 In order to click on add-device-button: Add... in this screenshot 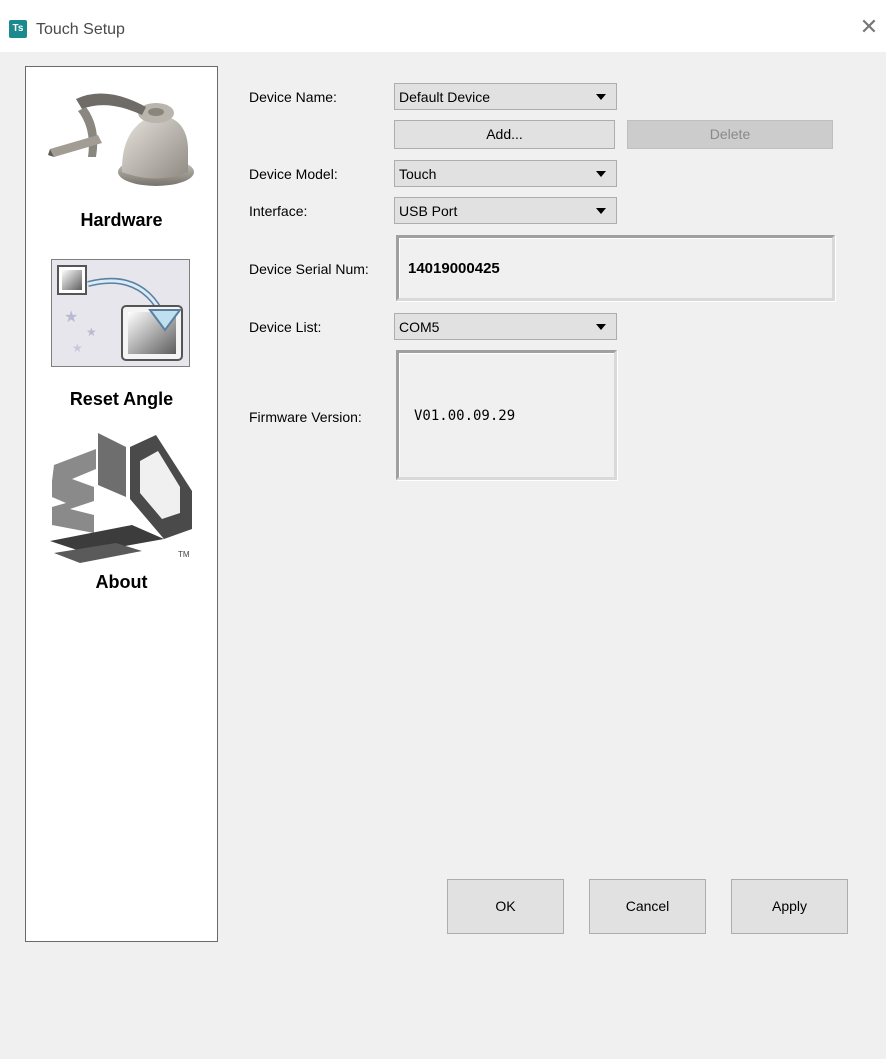, I will do `click(504, 134)`.